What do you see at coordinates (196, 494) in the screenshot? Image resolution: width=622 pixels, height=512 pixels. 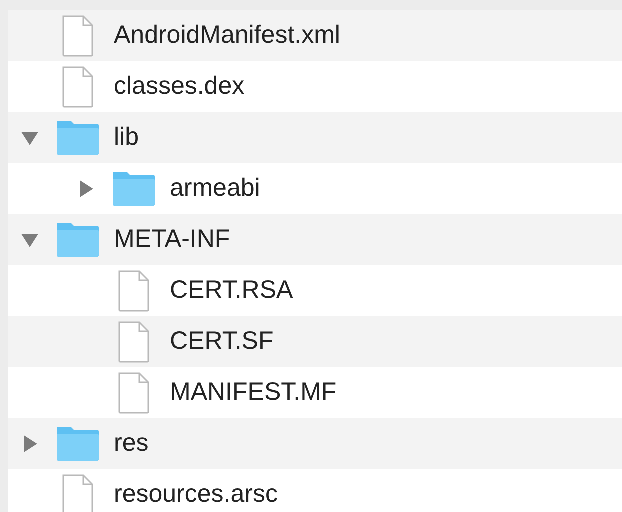 I see `file-name: resources.arsc` at bounding box center [196, 494].